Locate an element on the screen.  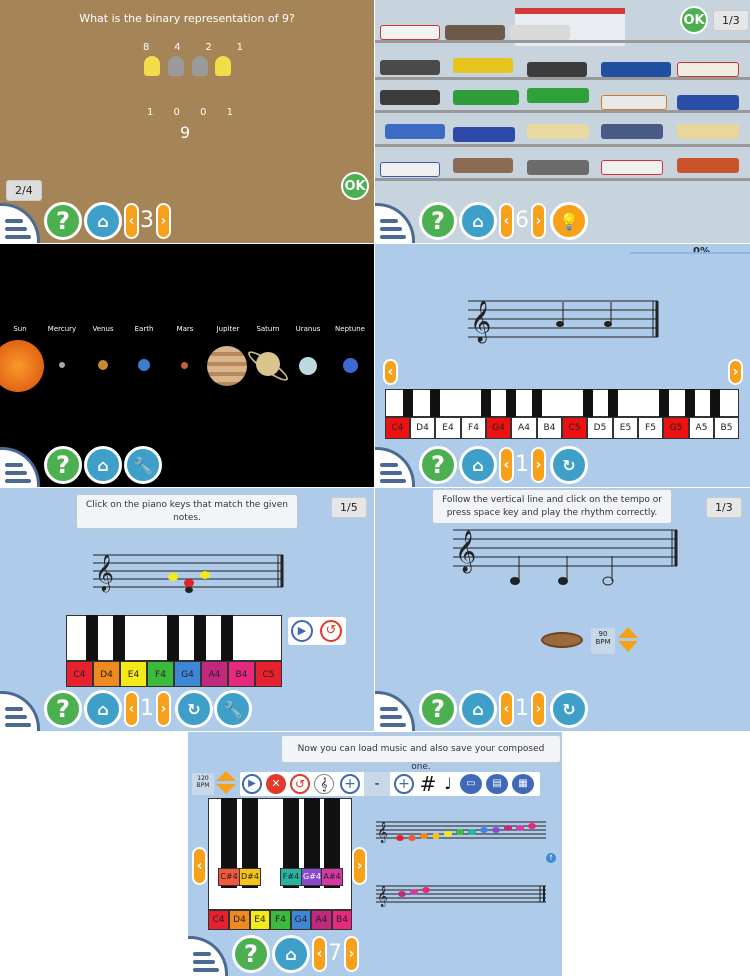
save-icon: ▤ is located at coordinates (497, 784).